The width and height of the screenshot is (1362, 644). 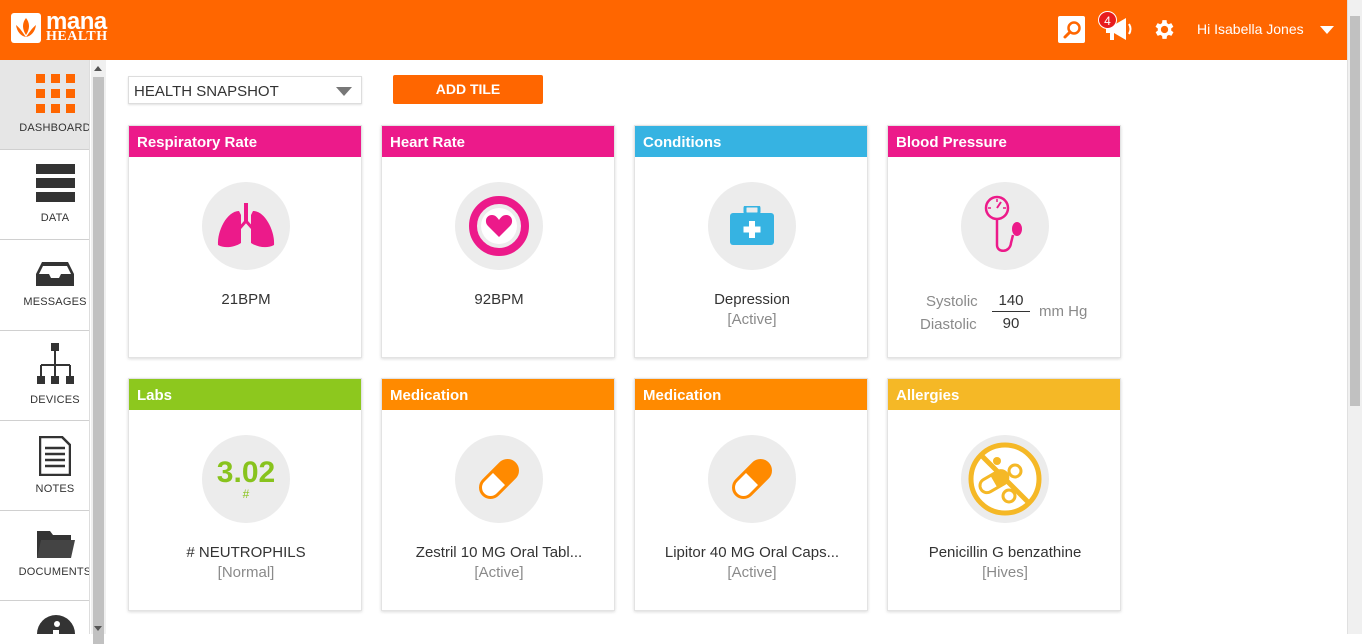 What do you see at coordinates (55, 183) in the screenshot?
I see `bars-icon` at bounding box center [55, 183].